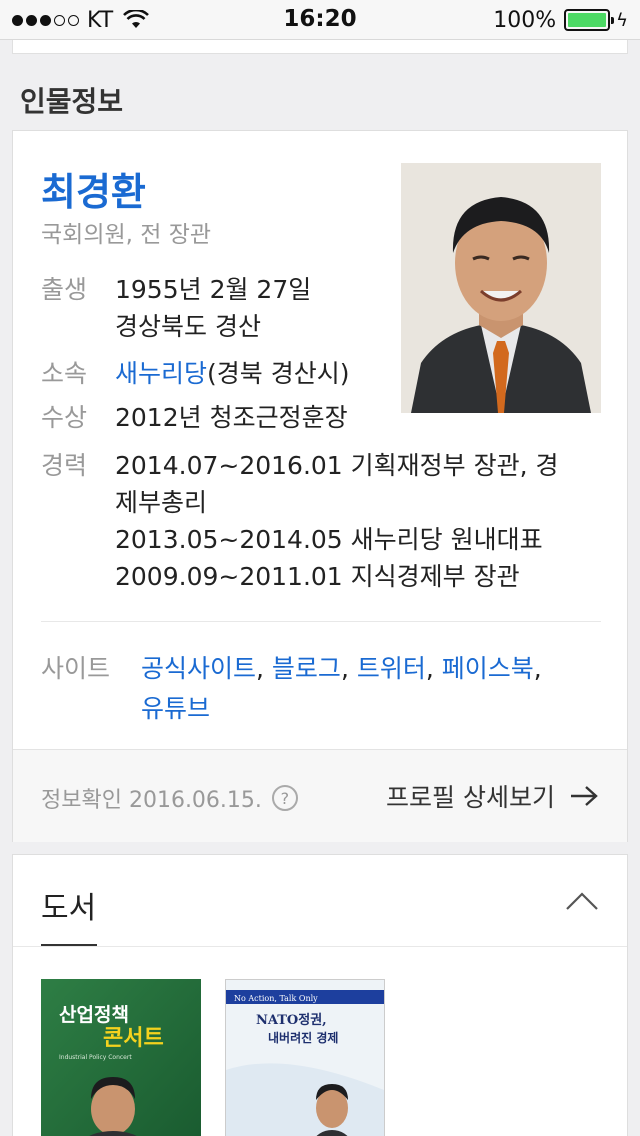 The image size is (640, 1136). Describe the element at coordinates (76, 668) in the screenshot. I see `sites-label: 사이트` at that location.